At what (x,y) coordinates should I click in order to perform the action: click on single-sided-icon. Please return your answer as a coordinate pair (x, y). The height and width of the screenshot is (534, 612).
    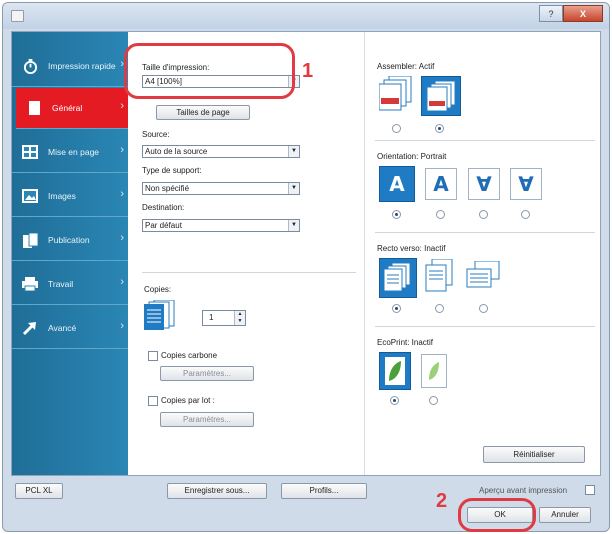
    Looking at the image, I should click on (397, 277).